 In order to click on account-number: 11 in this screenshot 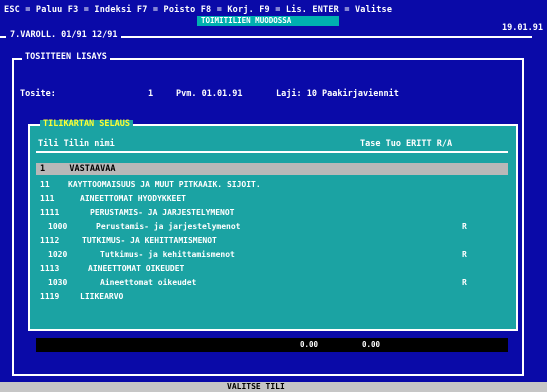, I will do `click(45, 184)`.